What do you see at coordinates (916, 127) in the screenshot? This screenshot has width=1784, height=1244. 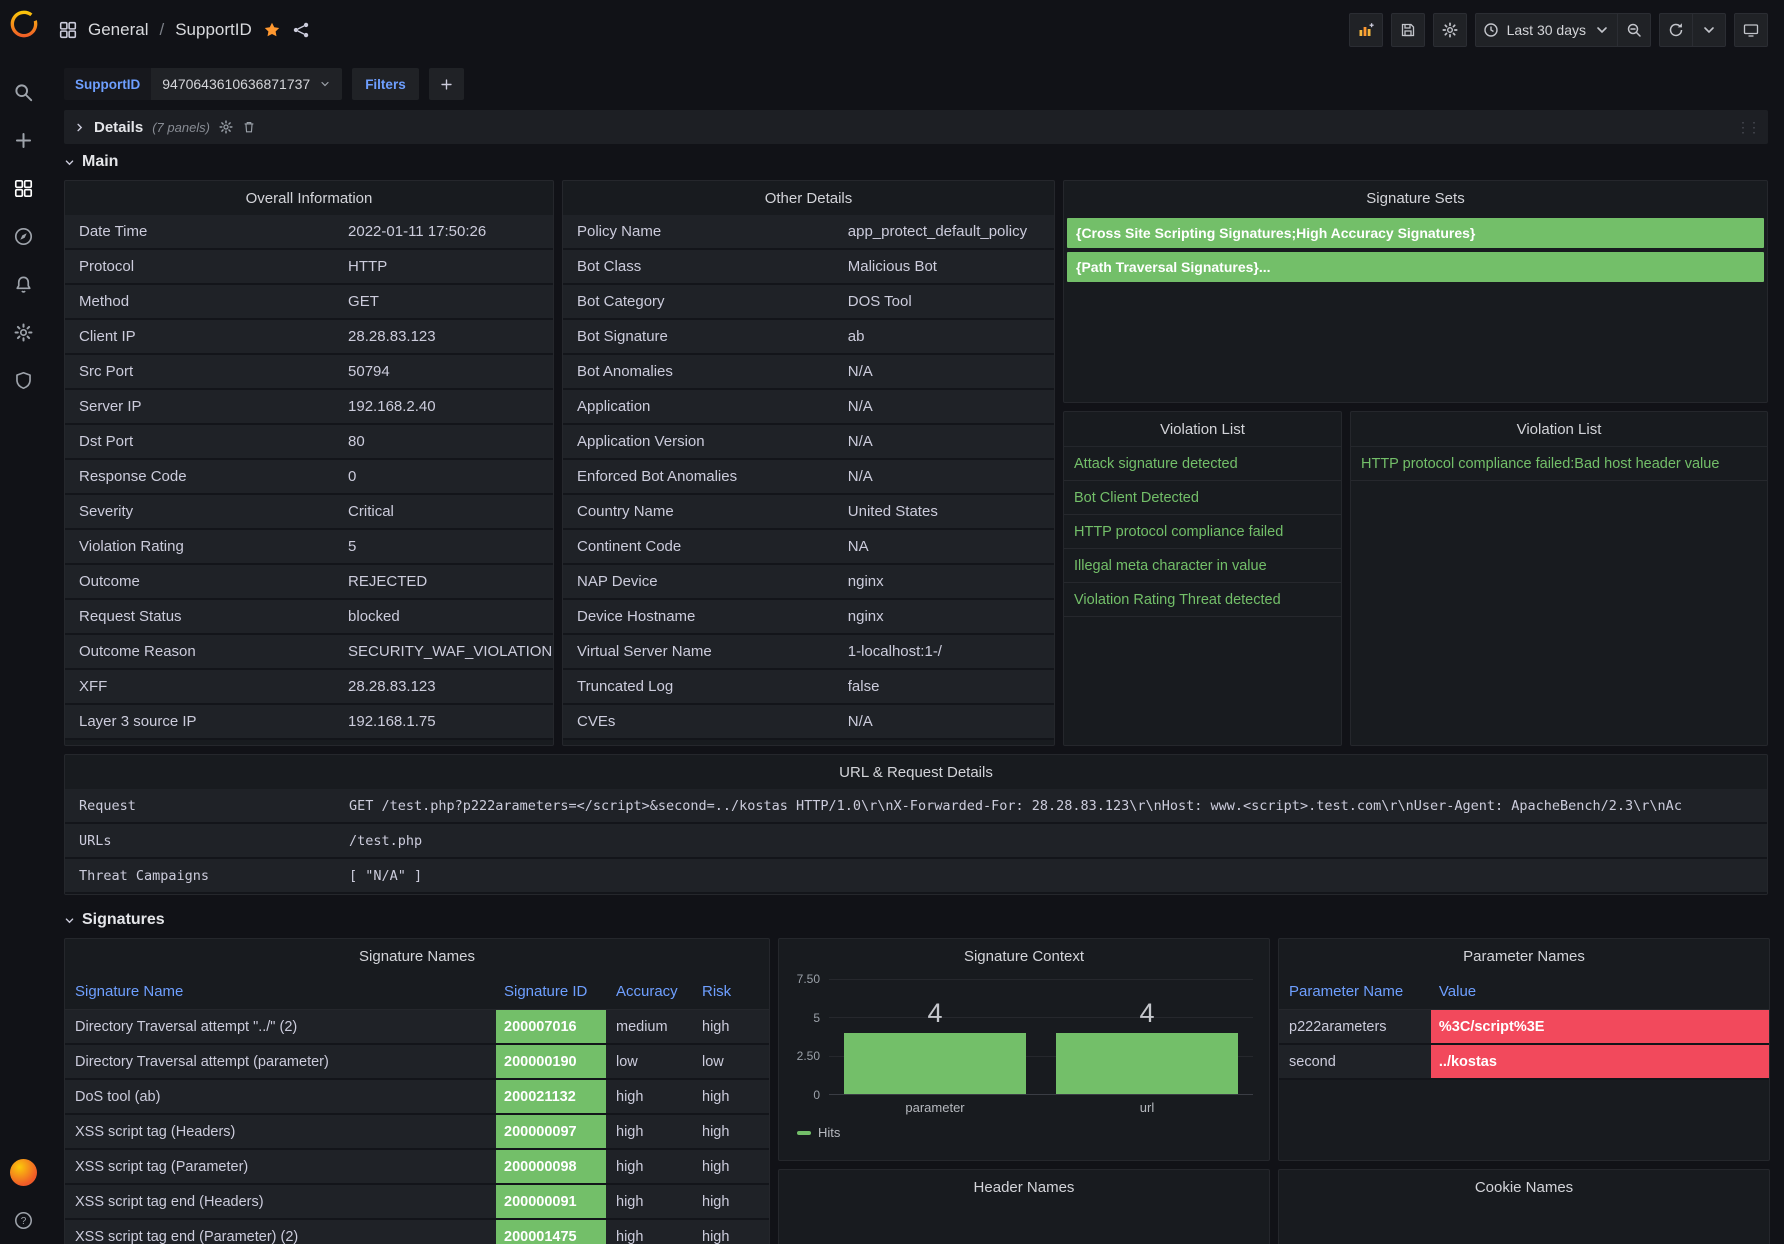 I see `details-row-toggle: Details (7 panels) ⋮⋮` at bounding box center [916, 127].